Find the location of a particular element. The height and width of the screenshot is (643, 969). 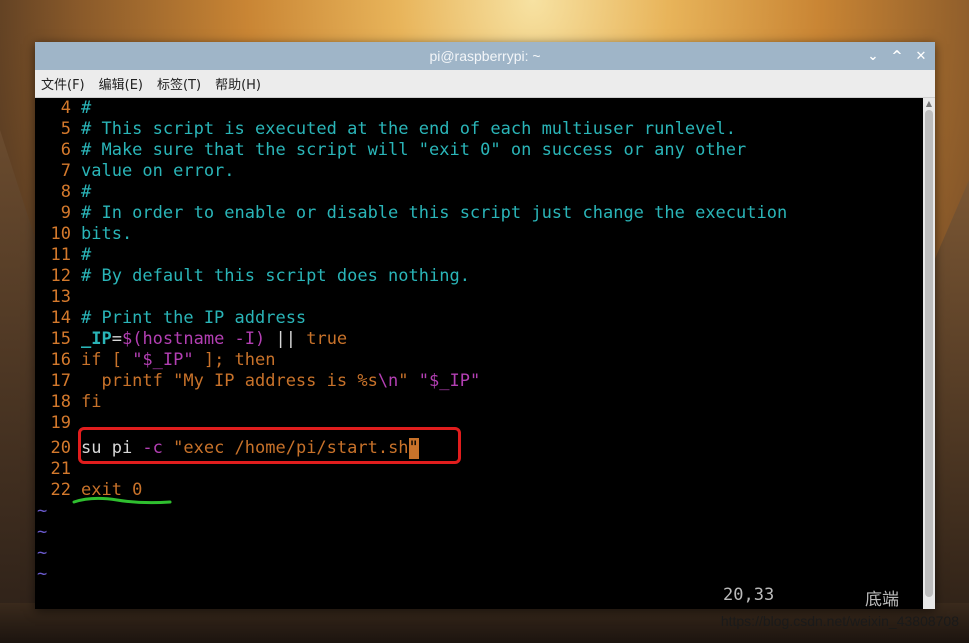

code-line: 7 value on error. is located at coordinates (135, 171).